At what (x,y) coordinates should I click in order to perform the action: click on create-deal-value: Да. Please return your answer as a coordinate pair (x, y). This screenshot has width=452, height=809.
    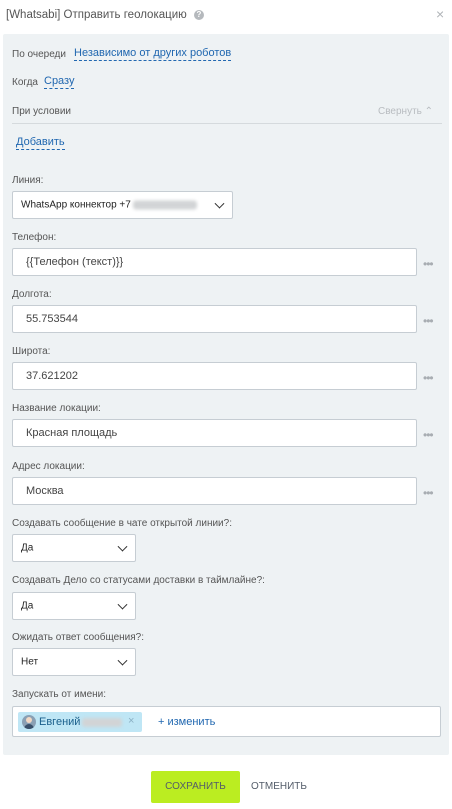
    Looking at the image, I should click on (27, 606).